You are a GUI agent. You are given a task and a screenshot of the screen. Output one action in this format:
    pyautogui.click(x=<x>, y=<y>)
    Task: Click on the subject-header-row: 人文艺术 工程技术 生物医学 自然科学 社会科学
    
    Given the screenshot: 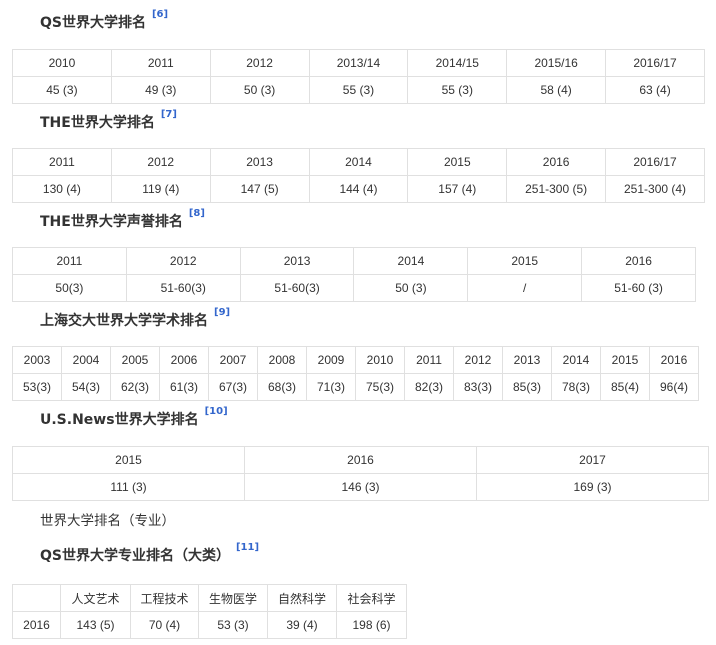 What is the action you would take?
    pyautogui.click(x=209, y=598)
    